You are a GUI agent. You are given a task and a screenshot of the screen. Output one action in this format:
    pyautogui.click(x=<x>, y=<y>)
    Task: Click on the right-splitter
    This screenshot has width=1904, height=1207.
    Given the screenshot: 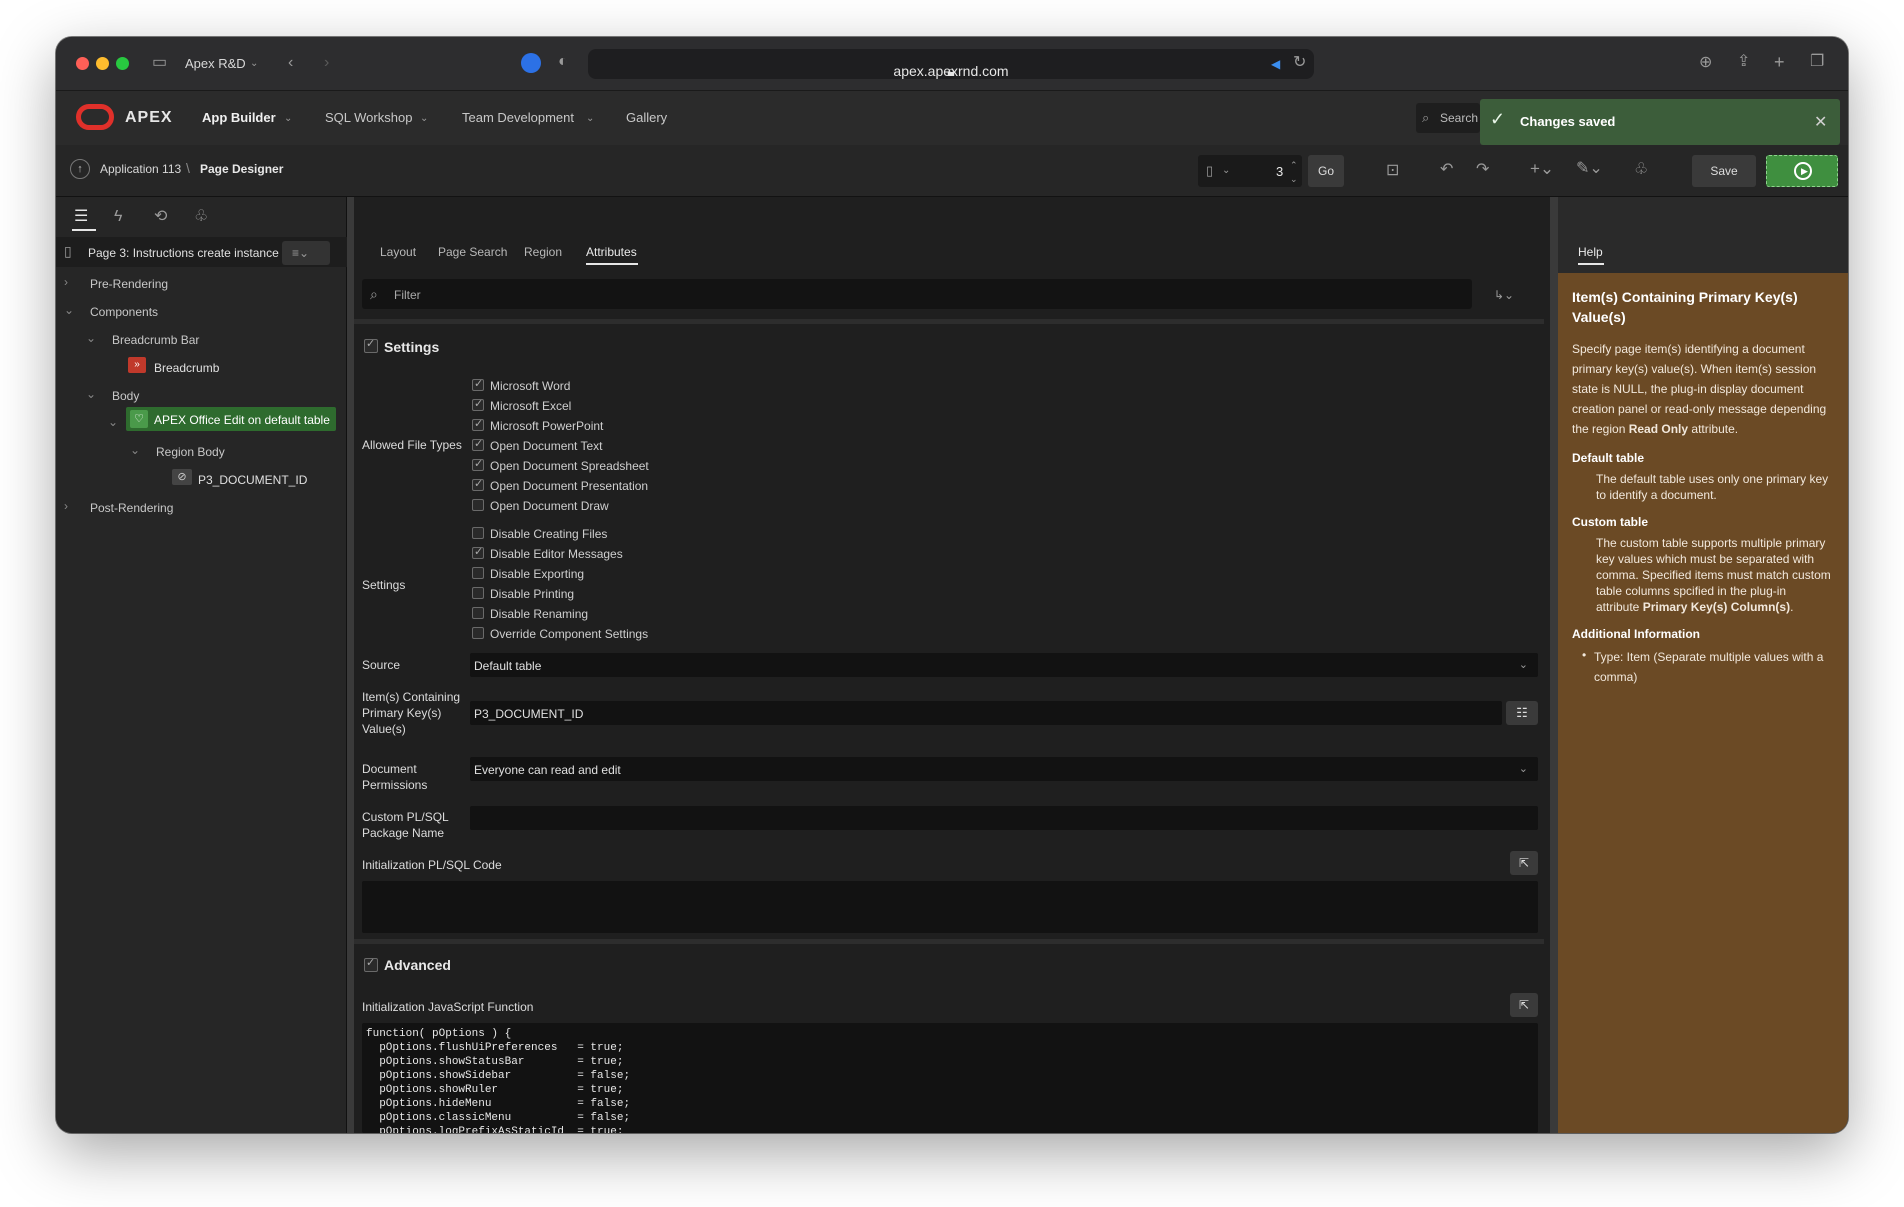 What is the action you would take?
    pyautogui.click(x=1554, y=665)
    